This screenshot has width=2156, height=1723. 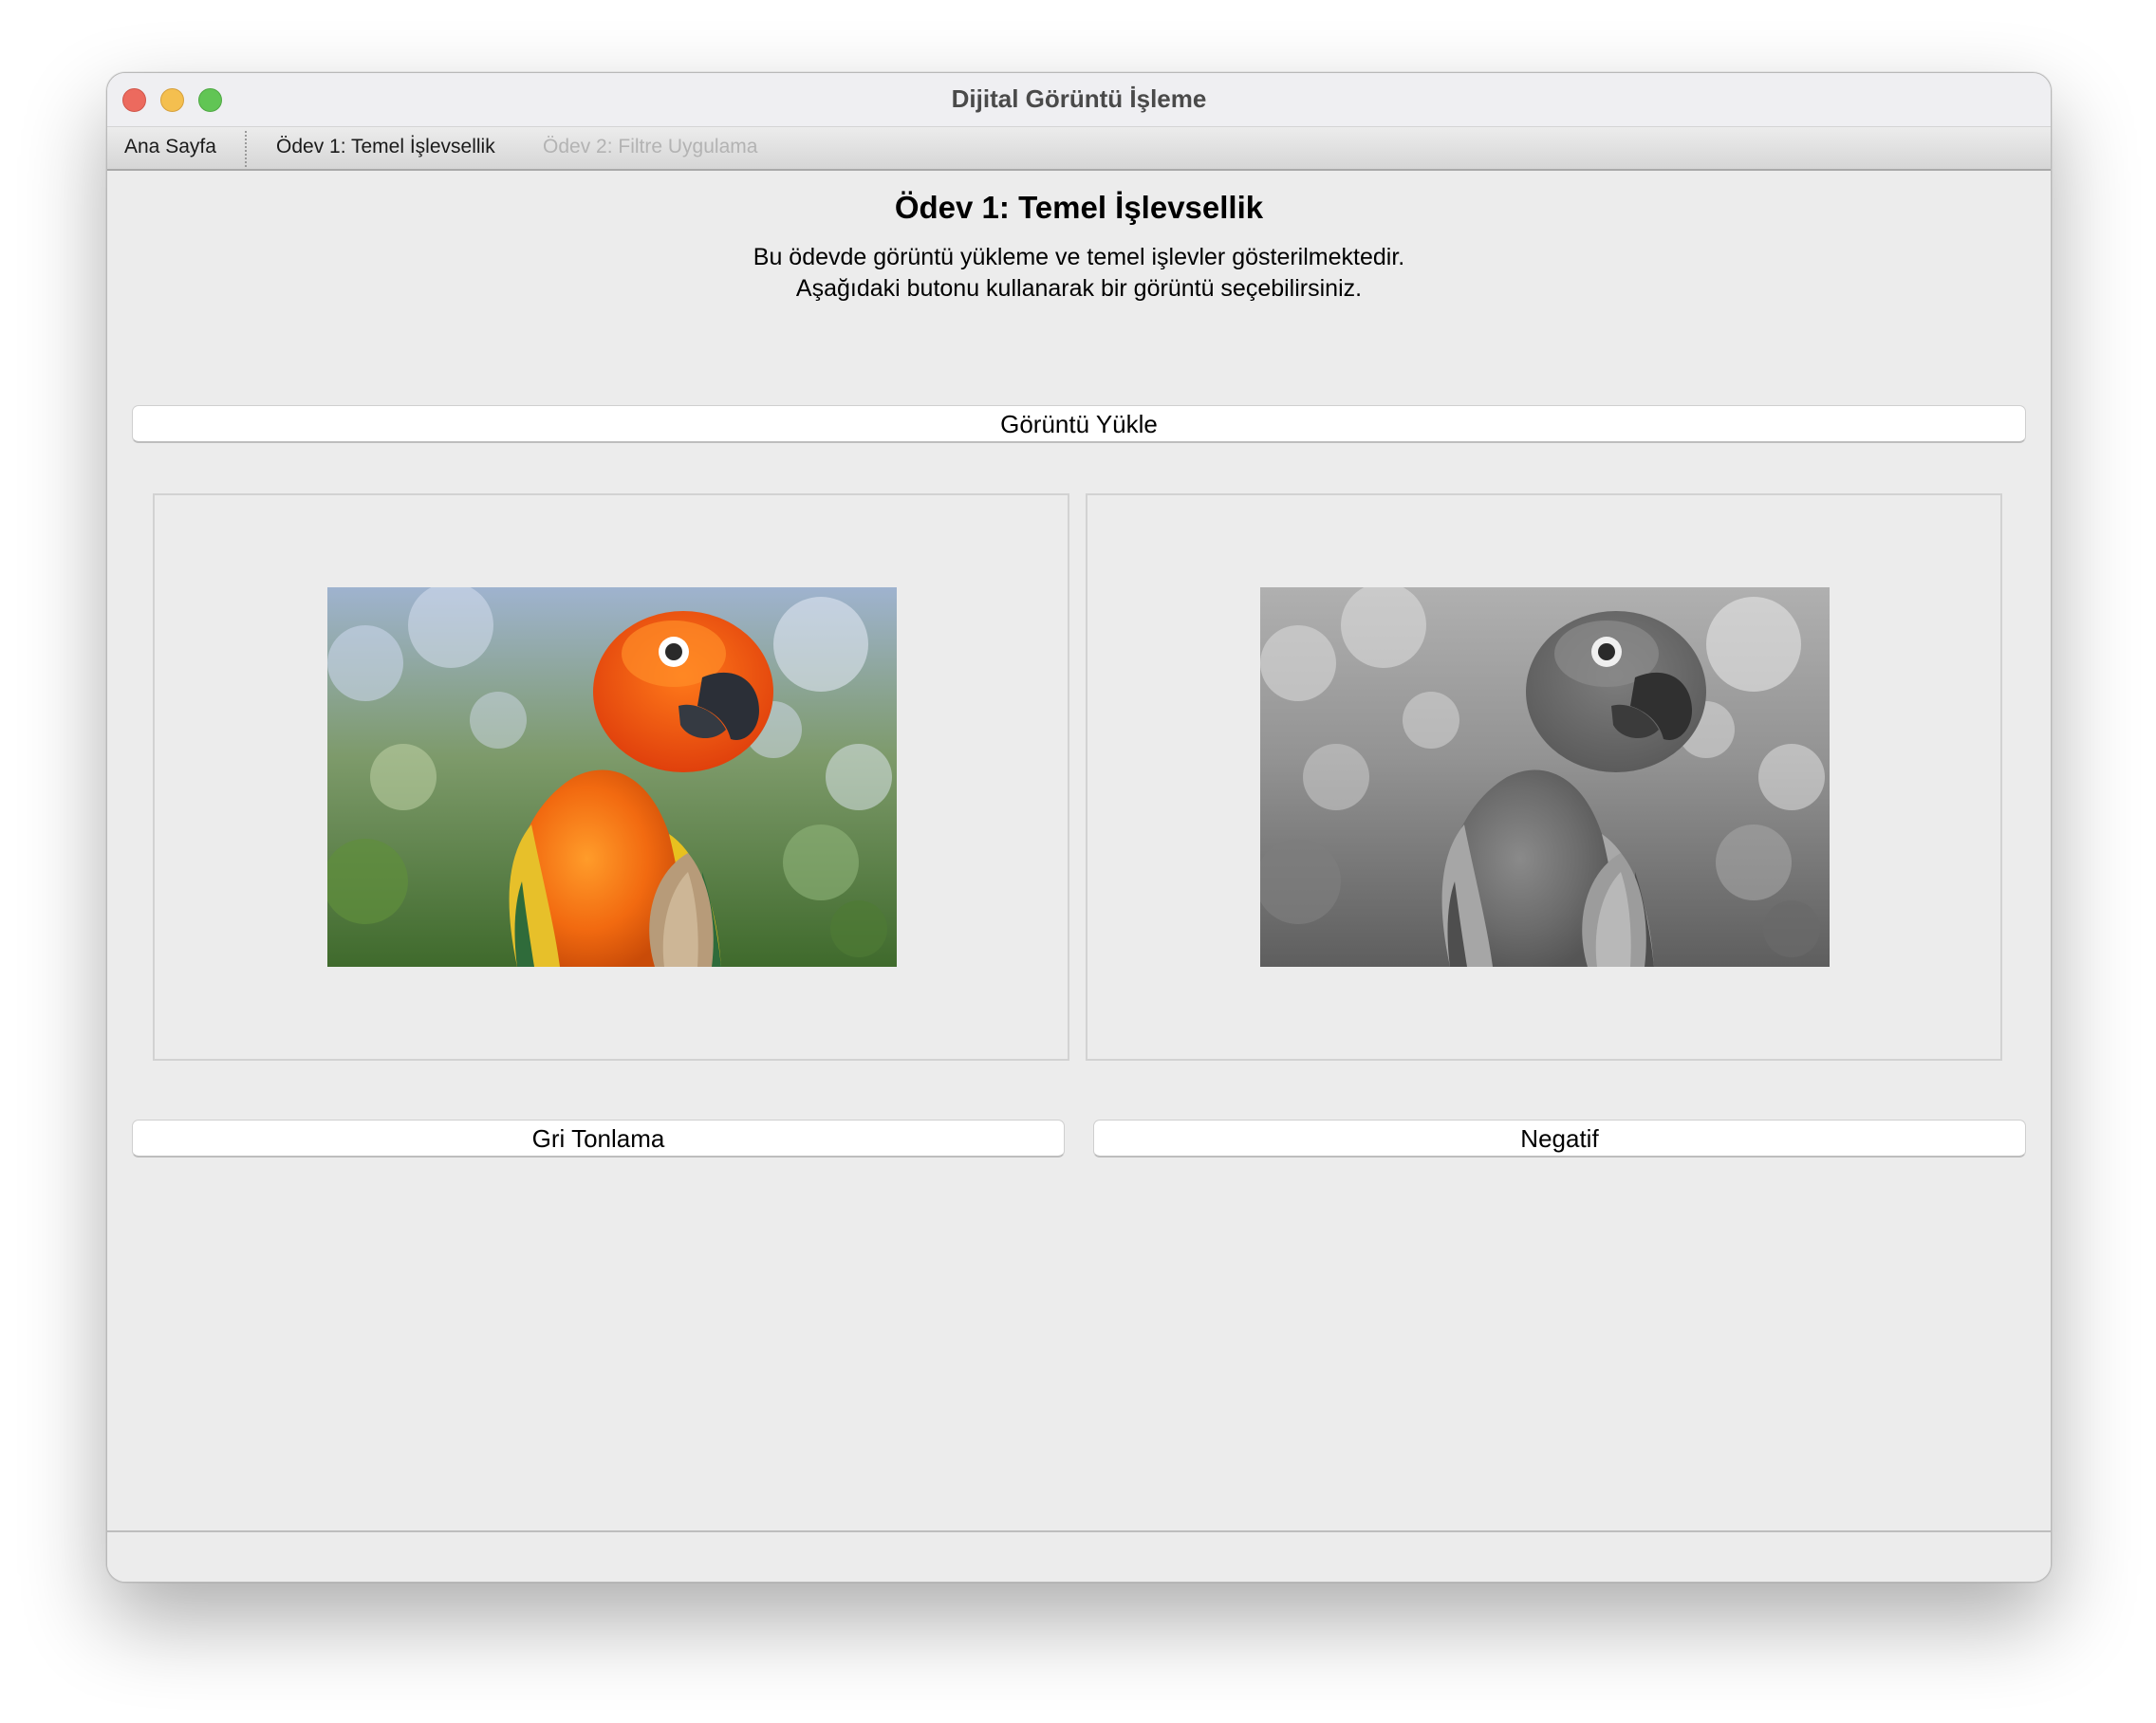 I want to click on window-title: Dijital Görüntü İşleme, so click(x=1079, y=98).